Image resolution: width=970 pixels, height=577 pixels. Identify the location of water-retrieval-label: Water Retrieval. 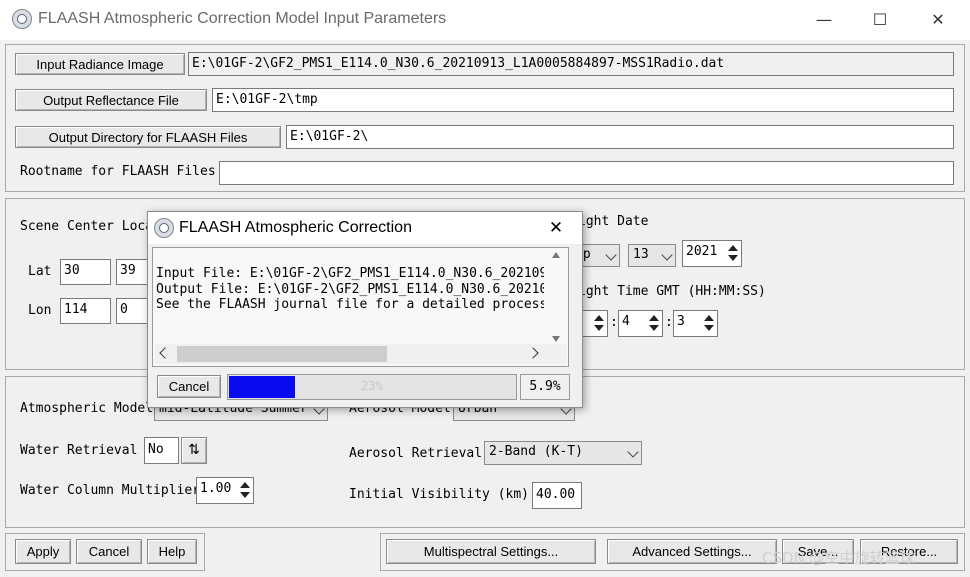
(79, 450).